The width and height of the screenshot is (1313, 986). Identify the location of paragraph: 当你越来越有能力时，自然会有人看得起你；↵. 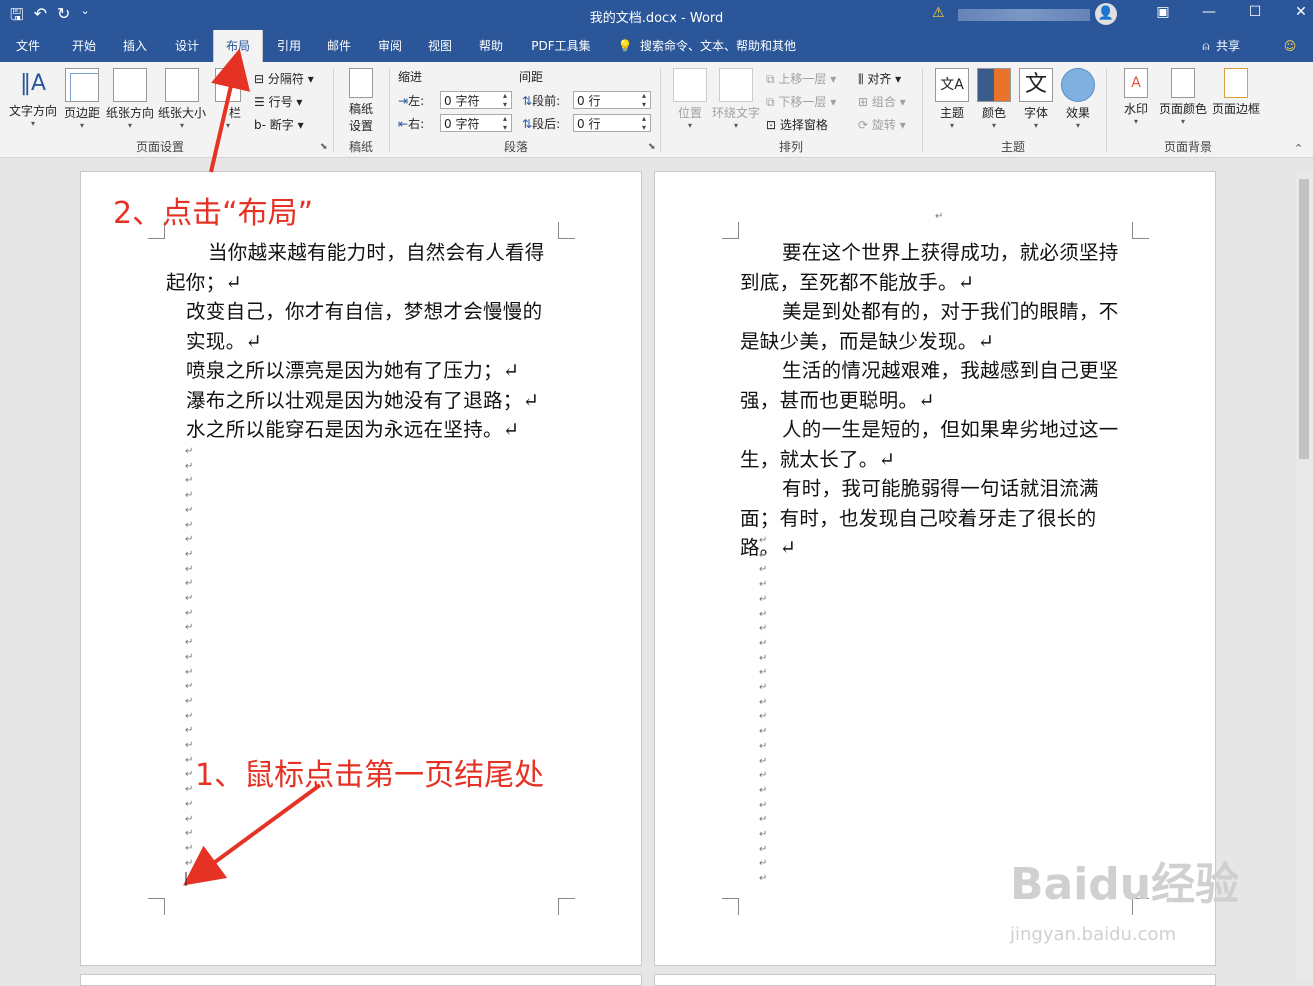
(363, 267).